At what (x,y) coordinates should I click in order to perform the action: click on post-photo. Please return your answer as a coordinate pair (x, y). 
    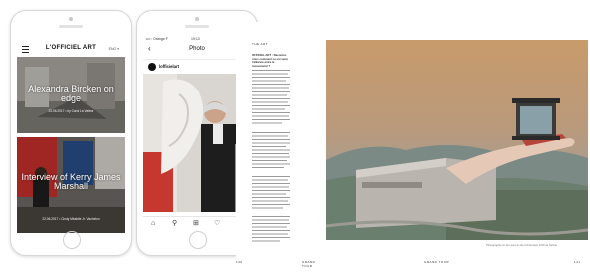
    Looking at the image, I should click on (197, 143).